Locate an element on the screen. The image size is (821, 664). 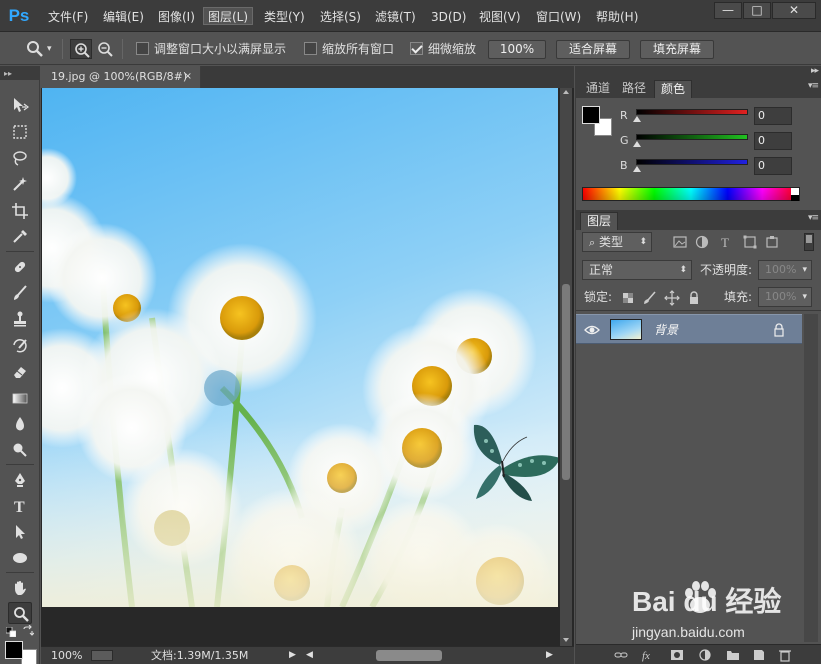
lock-position-icon is located at coordinates (672, 298).